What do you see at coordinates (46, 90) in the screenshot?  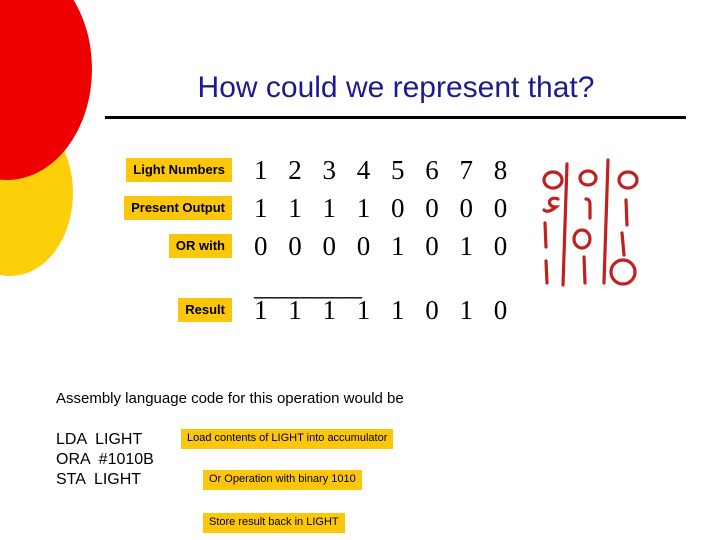 I see `decorative-red-circle` at bounding box center [46, 90].